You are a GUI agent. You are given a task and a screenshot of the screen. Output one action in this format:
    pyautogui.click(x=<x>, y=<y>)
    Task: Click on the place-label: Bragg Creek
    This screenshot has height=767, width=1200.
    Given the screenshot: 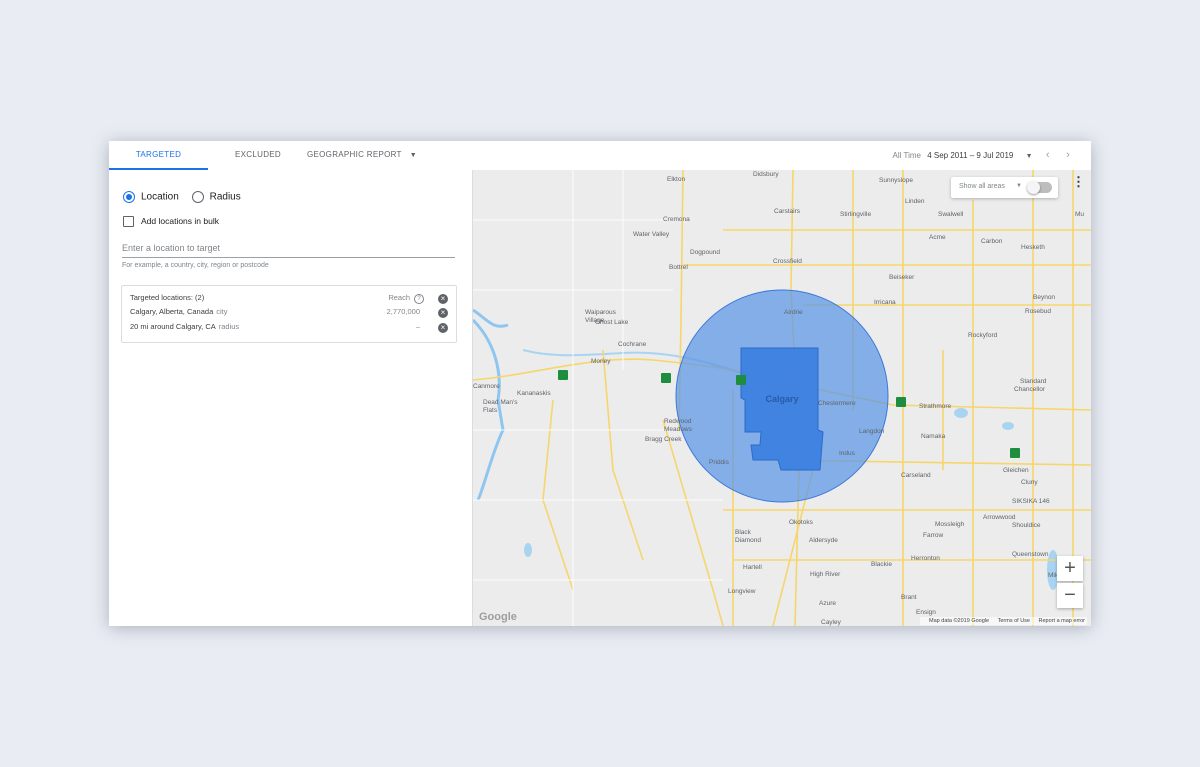 What is the action you would take?
    pyautogui.click(x=663, y=439)
    